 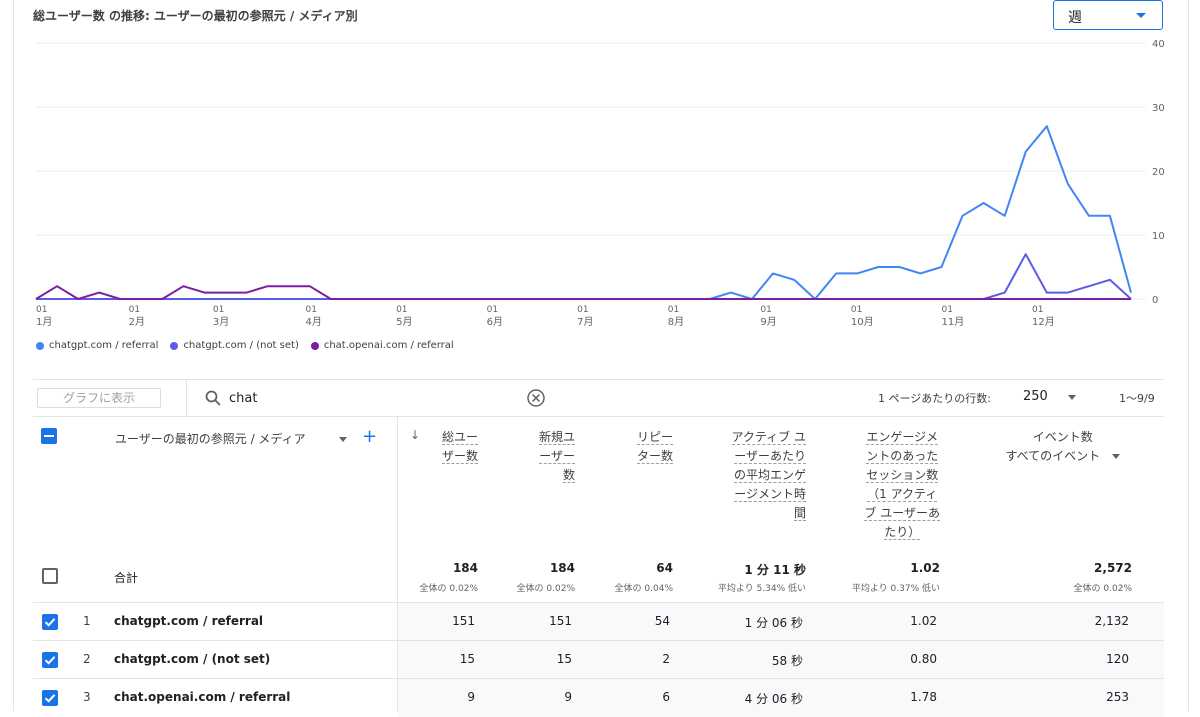 I want to click on search-icon, so click(x=213, y=398).